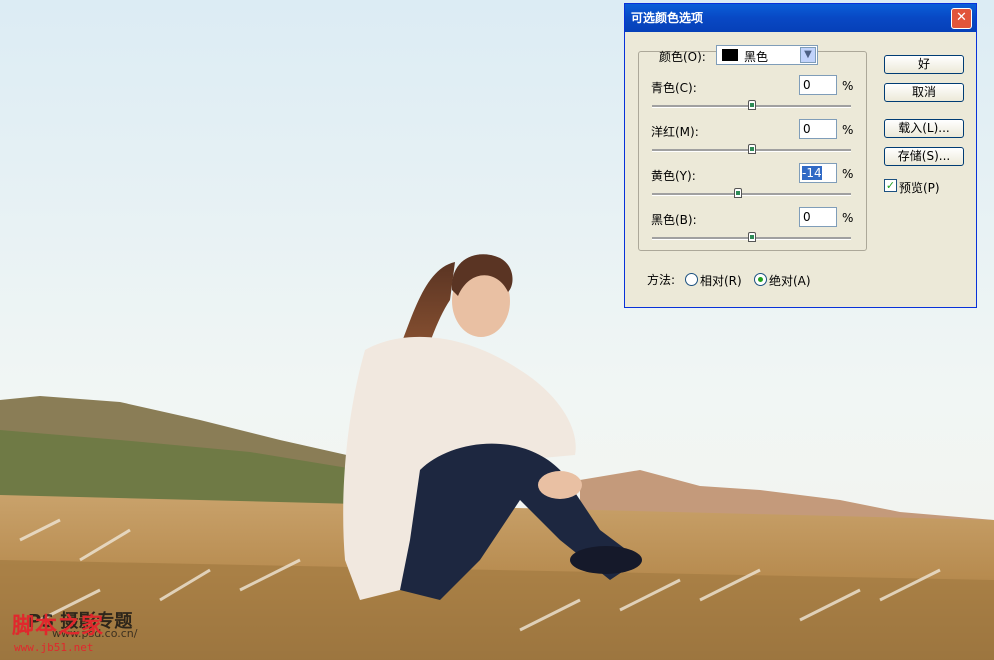 This screenshot has height=660, width=994. I want to click on method-absolute-radio, so click(760, 279).